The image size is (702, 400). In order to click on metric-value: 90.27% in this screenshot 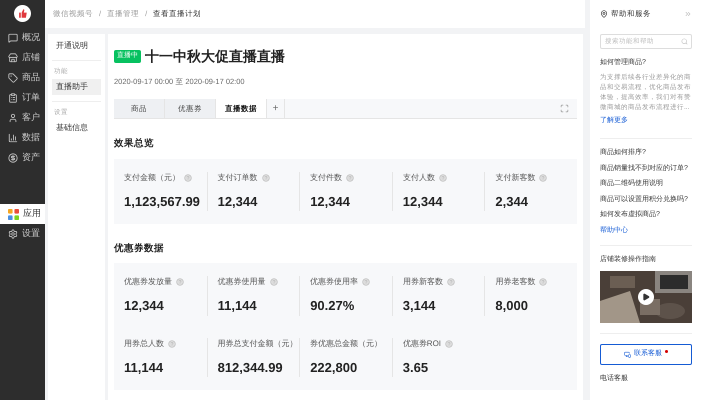, I will do `click(332, 306)`.